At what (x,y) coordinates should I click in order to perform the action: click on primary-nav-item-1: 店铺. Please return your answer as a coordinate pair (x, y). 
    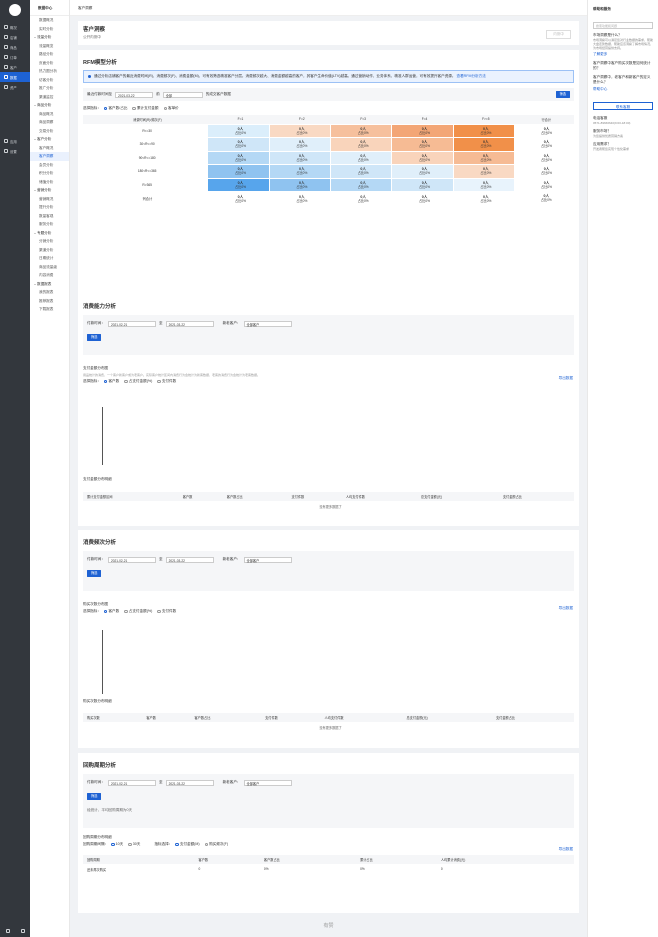
    Looking at the image, I should click on (15, 37).